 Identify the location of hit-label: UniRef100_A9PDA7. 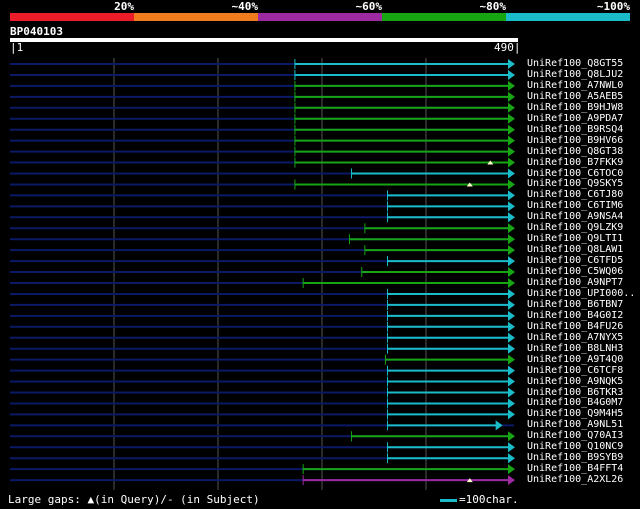
(575, 118).